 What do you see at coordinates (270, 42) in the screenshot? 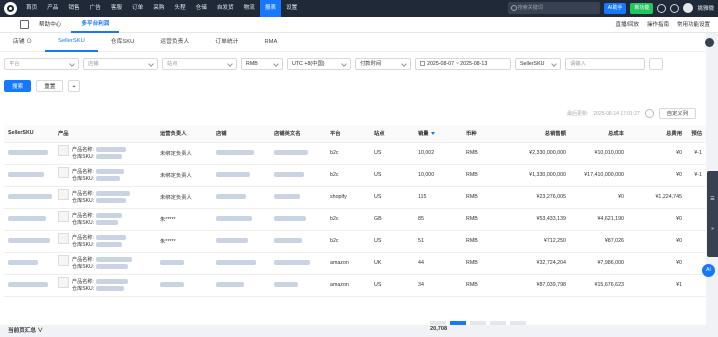
I see `subtab-rma: RMA` at bounding box center [270, 42].